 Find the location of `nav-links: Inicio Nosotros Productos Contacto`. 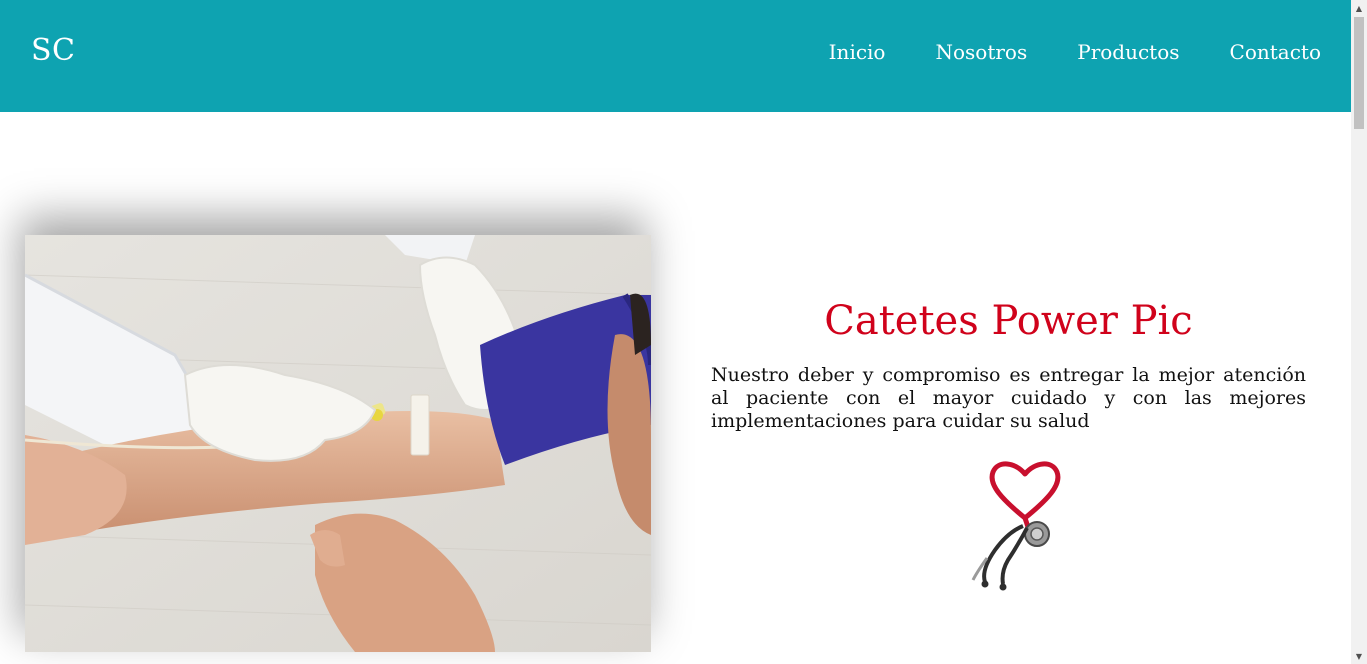

nav-links: Inicio Nosotros Productos Contacto is located at coordinates (1075, 52).